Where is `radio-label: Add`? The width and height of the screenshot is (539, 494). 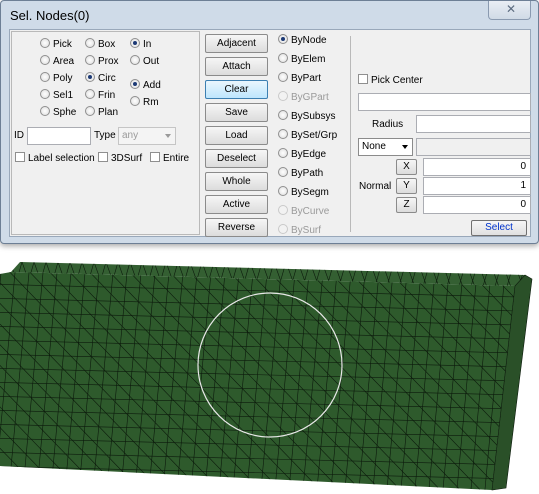
radio-label: Add is located at coordinates (152, 85).